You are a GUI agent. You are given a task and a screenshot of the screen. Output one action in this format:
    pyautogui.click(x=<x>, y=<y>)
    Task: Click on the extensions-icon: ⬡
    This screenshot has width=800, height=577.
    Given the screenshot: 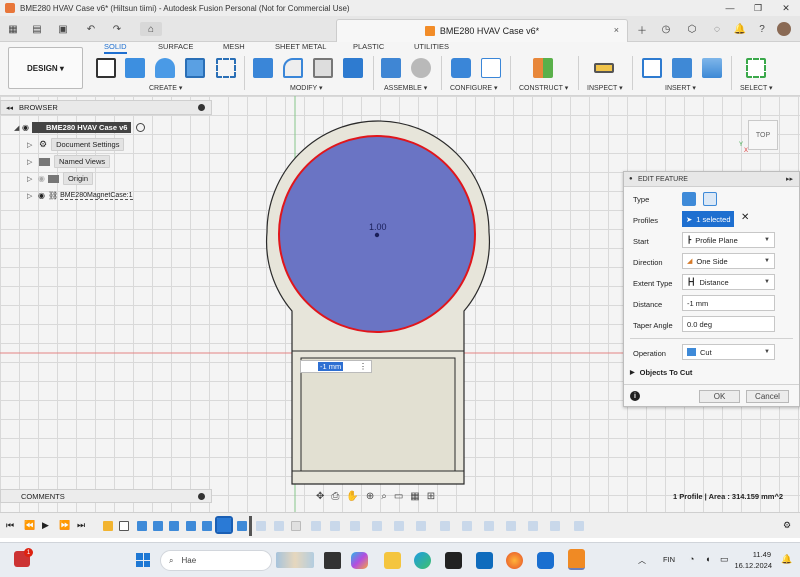 What is the action you would take?
    pyautogui.click(x=692, y=29)
    